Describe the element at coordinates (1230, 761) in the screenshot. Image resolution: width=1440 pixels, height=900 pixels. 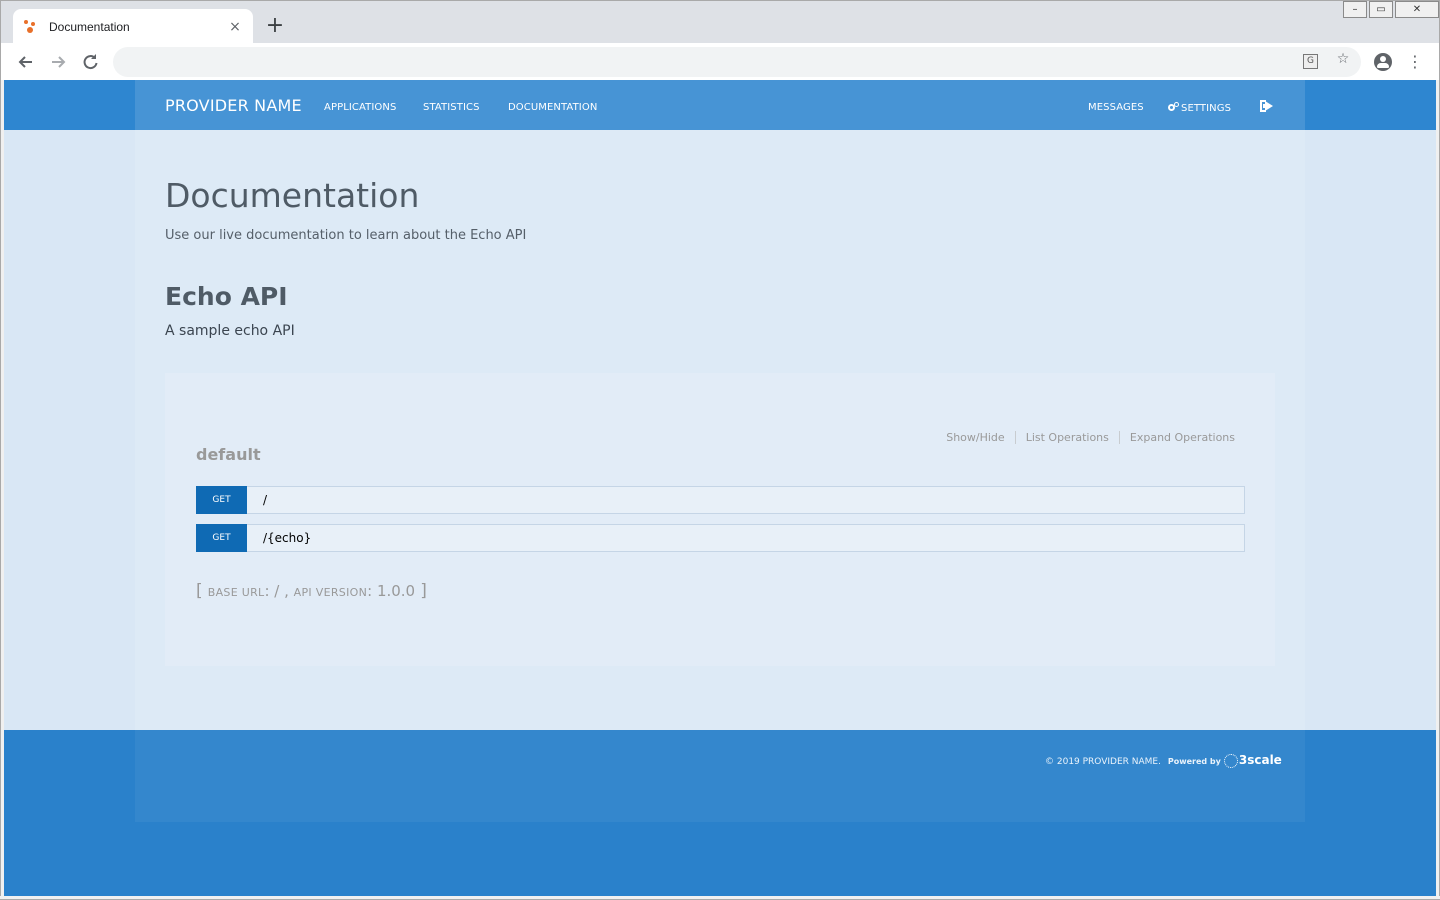
I see `3scale-logo-icon` at that location.